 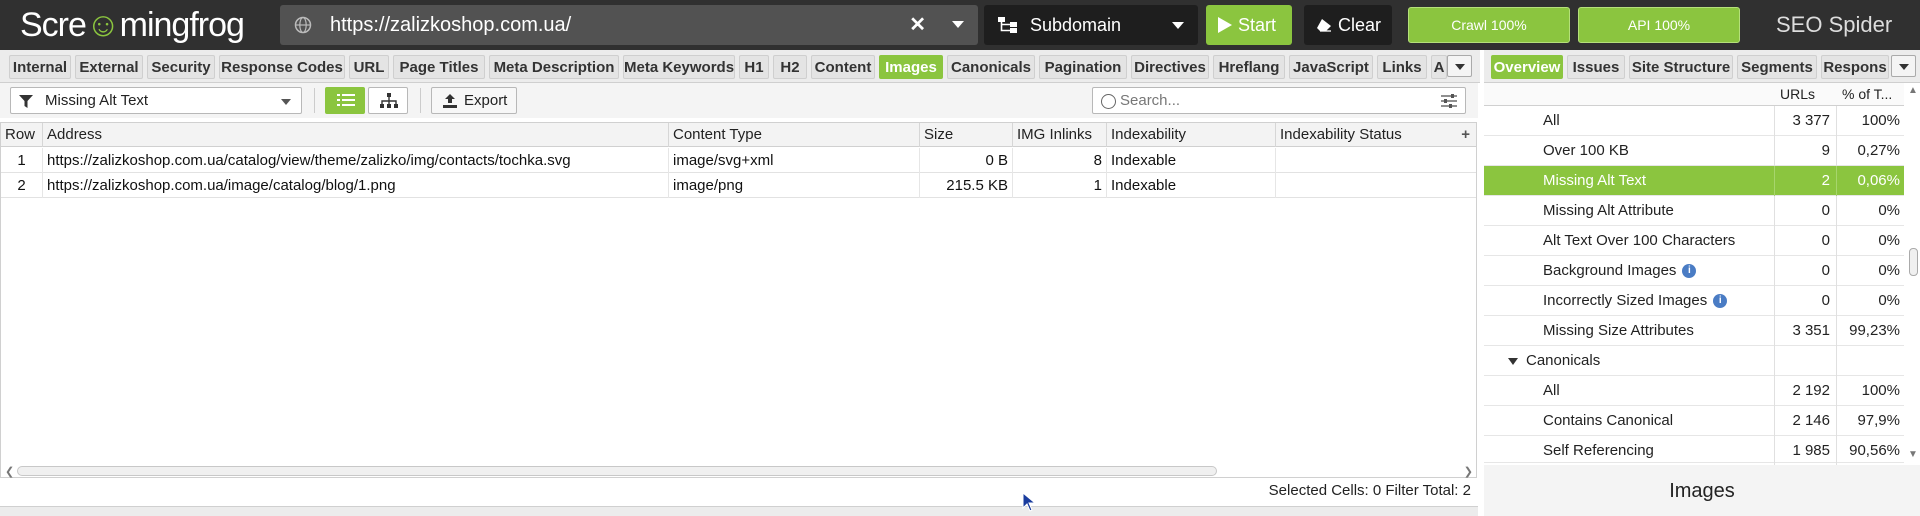 I want to click on search-settings-icon, so click(x=1449, y=101).